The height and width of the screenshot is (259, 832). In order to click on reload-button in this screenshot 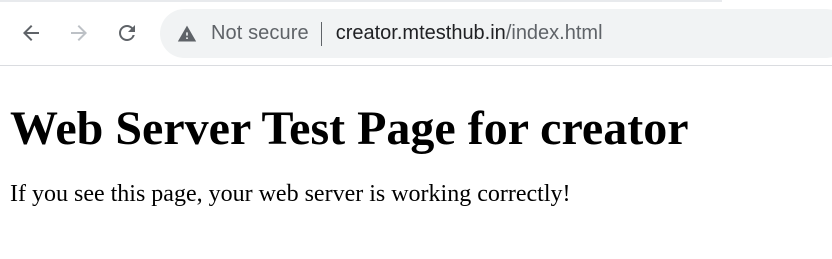, I will do `click(127, 33)`.